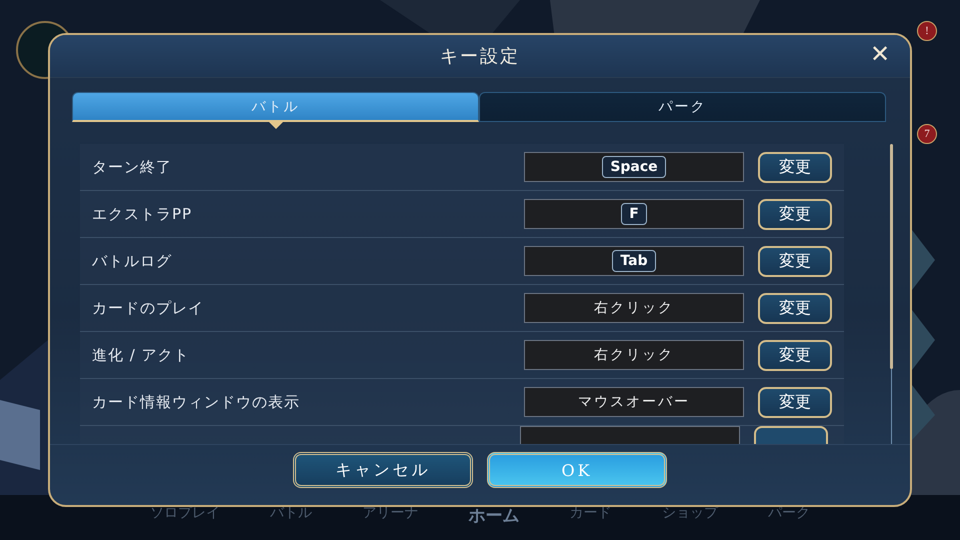  Describe the element at coordinates (893, 294) in the screenshot. I see `scrollbar` at that location.